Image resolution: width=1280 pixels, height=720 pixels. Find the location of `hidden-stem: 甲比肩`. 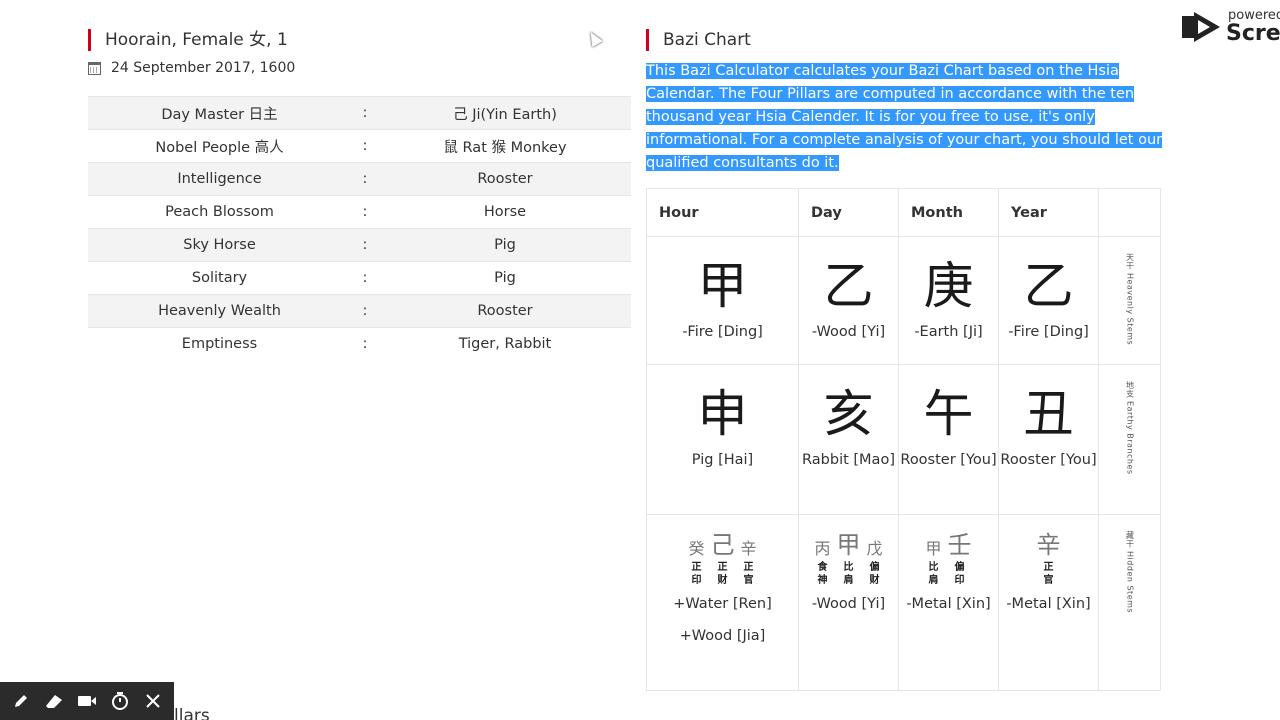

hidden-stem: 甲比肩 is located at coordinates (849, 559).